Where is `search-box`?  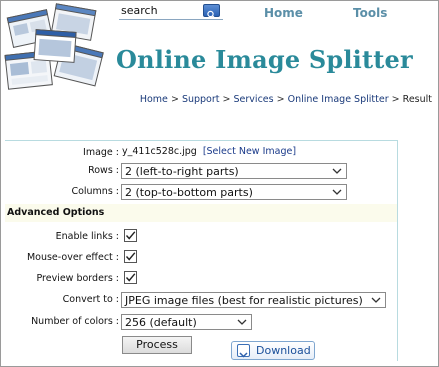
search-box is located at coordinates (171, 11).